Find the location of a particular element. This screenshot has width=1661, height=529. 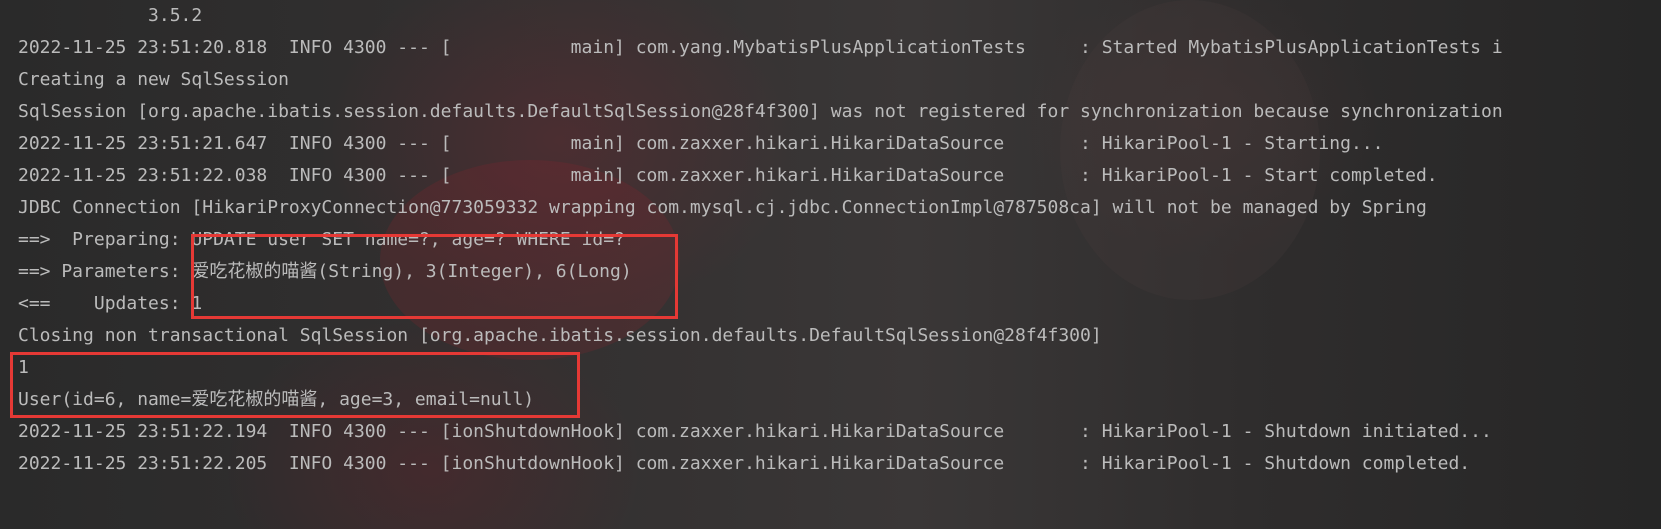

sql-updates-line: <== Updates: 1 is located at coordinates (110, 303).